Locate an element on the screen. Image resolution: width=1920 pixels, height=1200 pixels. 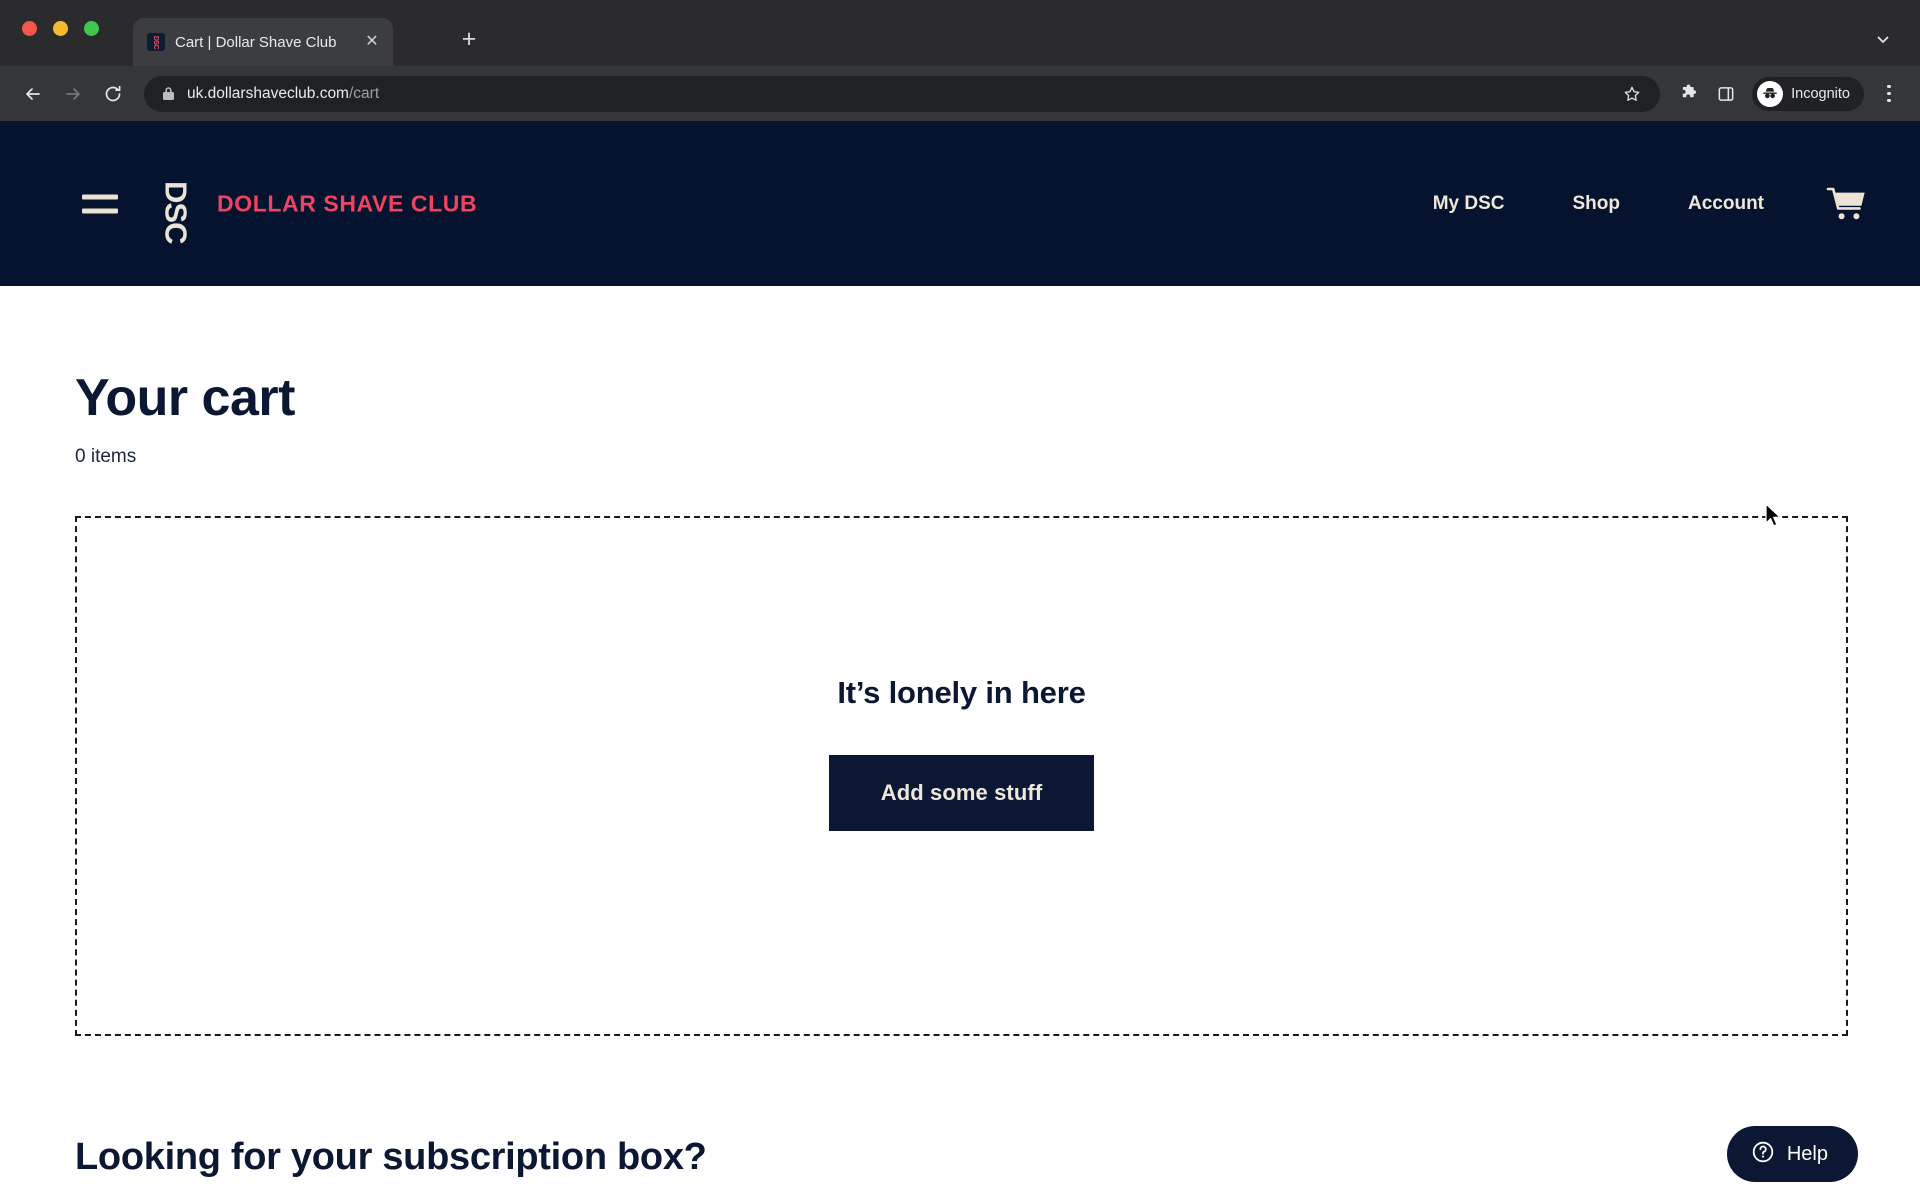
site-navigation: My DSC Shop Account is located at coordinates (1633, 204).